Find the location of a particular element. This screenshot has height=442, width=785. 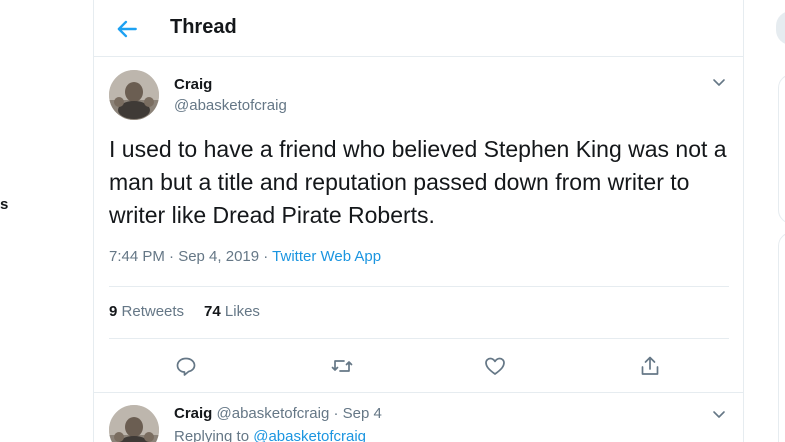

reply-header: Craig @abasketofcraig · Sep 4 is located at coordinates (278, 413).